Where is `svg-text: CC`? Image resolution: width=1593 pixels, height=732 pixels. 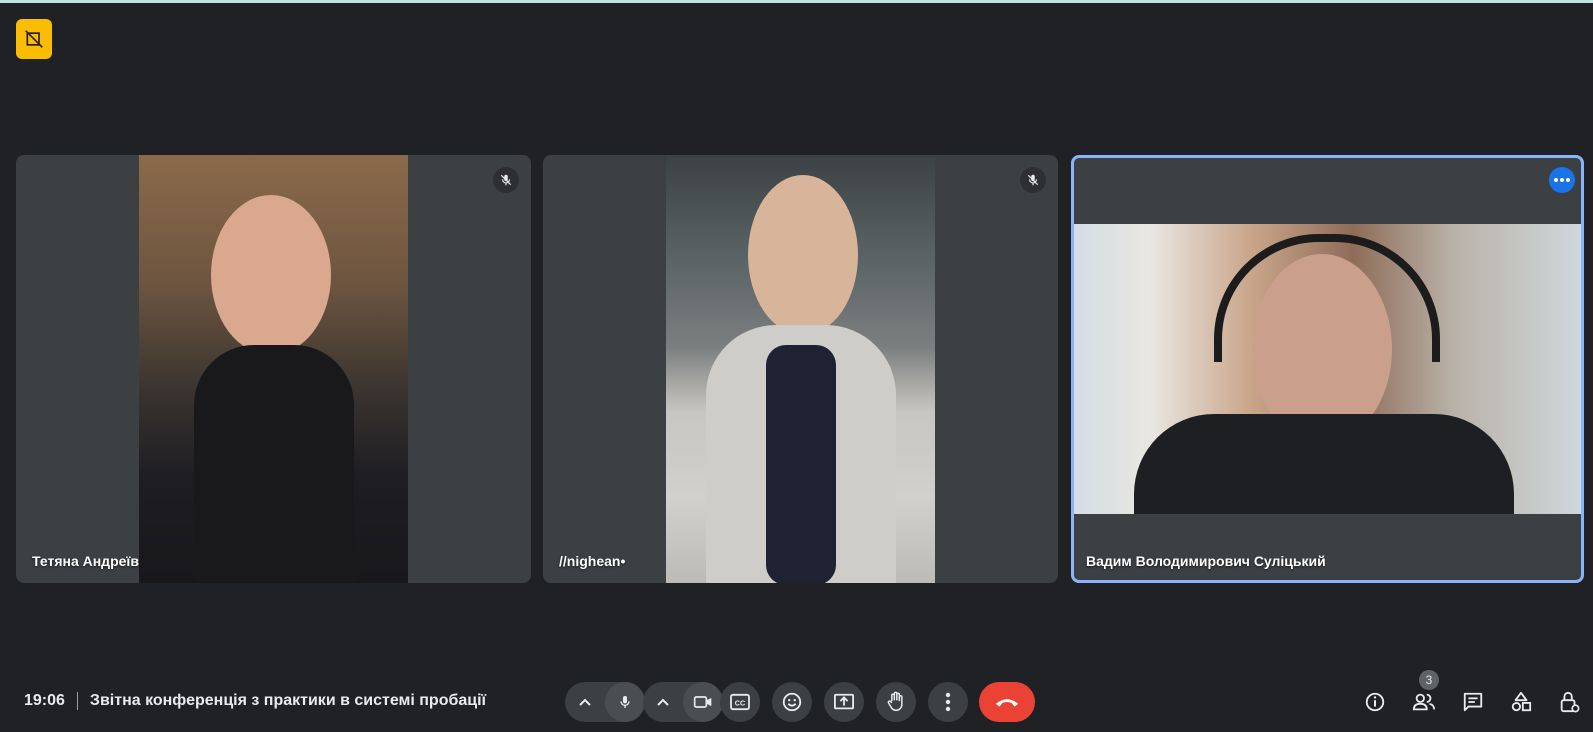
svg-text: CC is located at coordinates (740, 703).